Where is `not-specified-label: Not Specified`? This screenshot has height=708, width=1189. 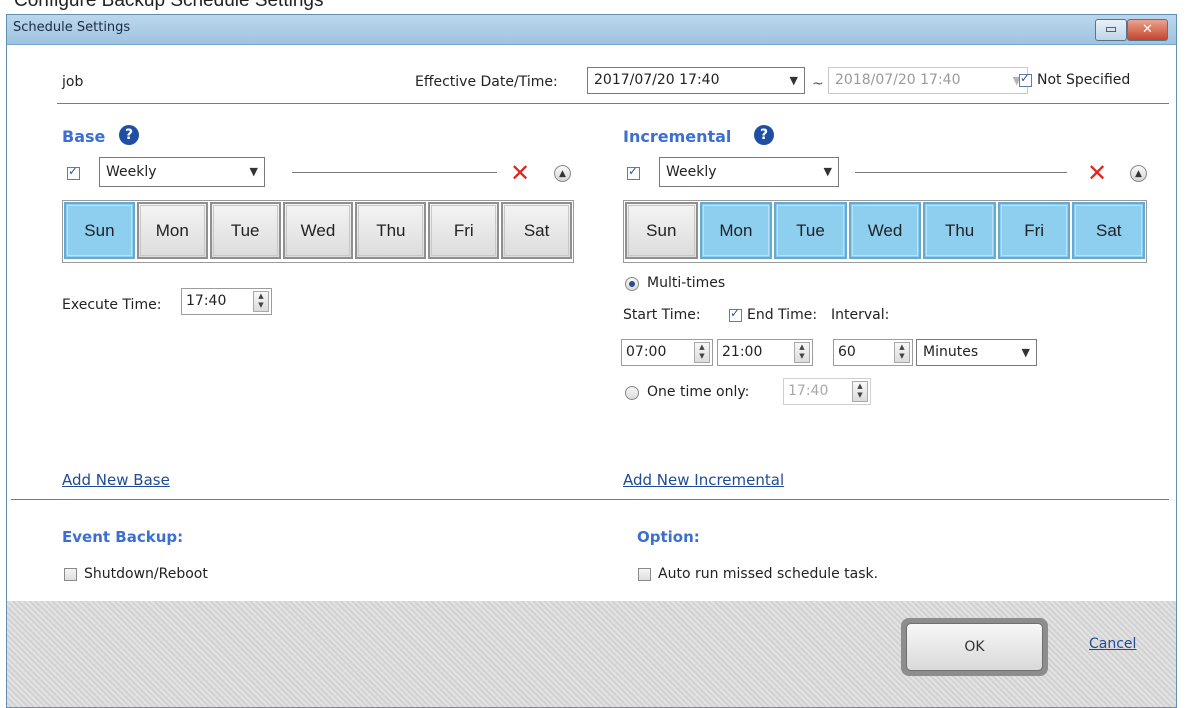 not-specified-label: Not Specified is located at coordinates (1084, 80).